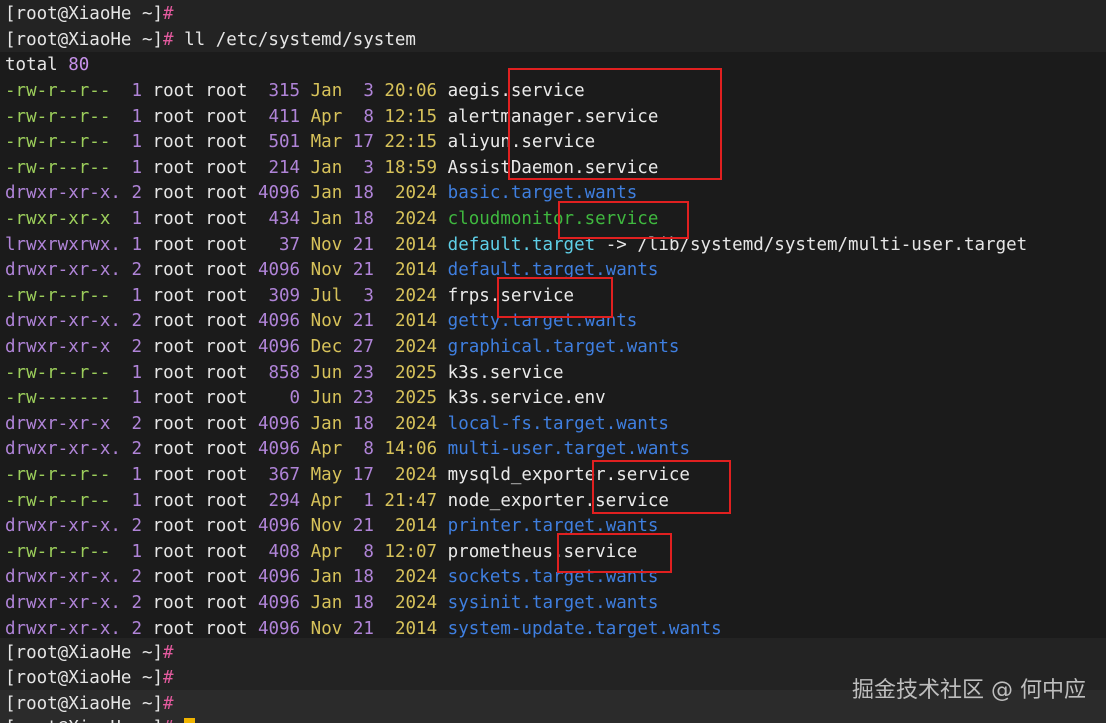 The image size is (1106, 723). What do you see at coordinates (47, 65) in the screenshot?
I see `total-line: total 80` at bounding box center [47, 65].